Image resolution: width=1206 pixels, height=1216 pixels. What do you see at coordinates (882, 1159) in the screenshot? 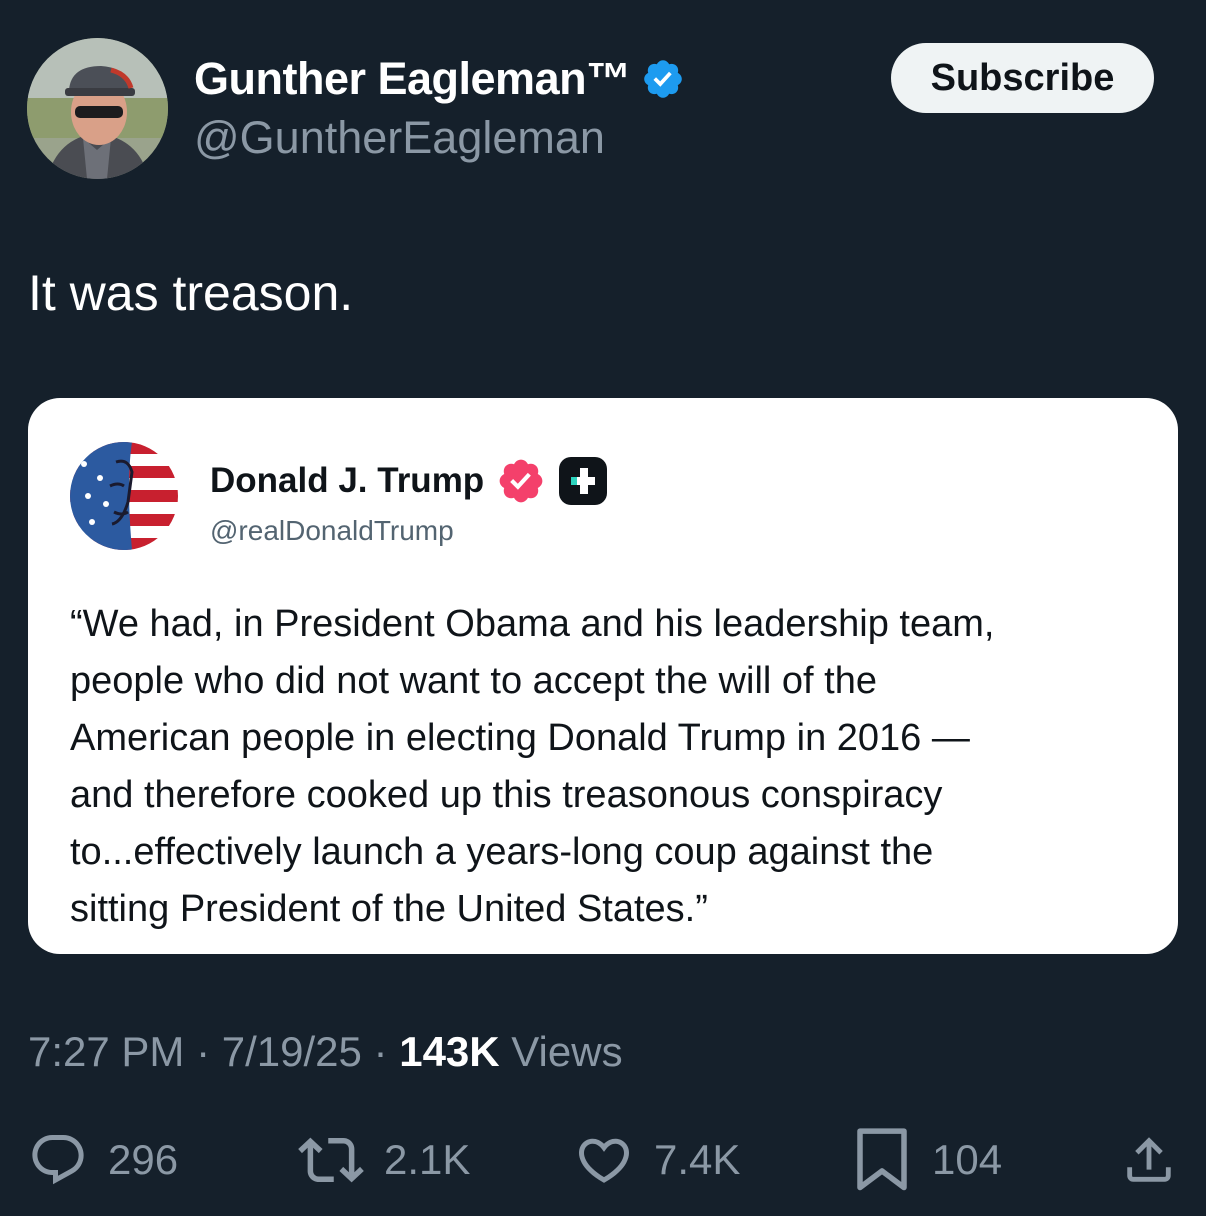
I see `bookmark-icon` at bounding box center [882, 1159].